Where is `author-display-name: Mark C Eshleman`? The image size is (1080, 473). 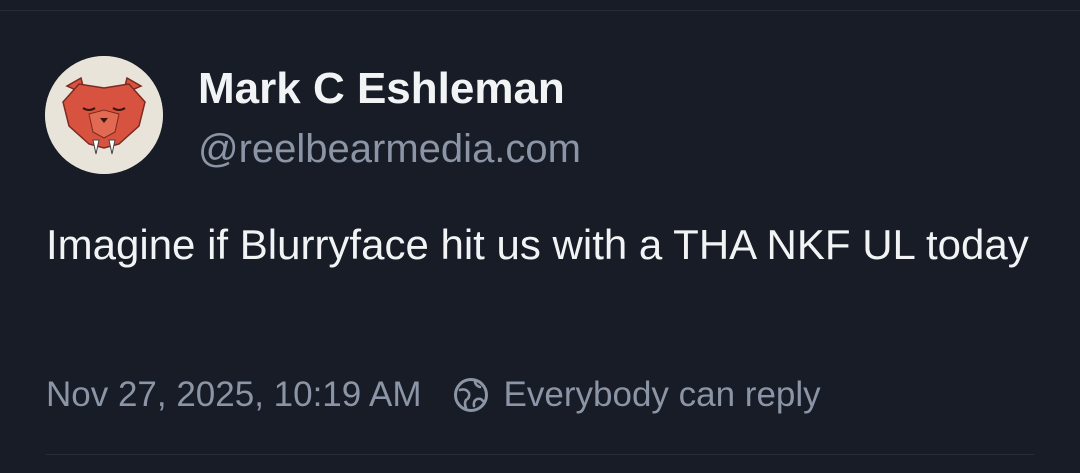 author-display-name: Mark C Eshleman is located at coordinates (381, 89).